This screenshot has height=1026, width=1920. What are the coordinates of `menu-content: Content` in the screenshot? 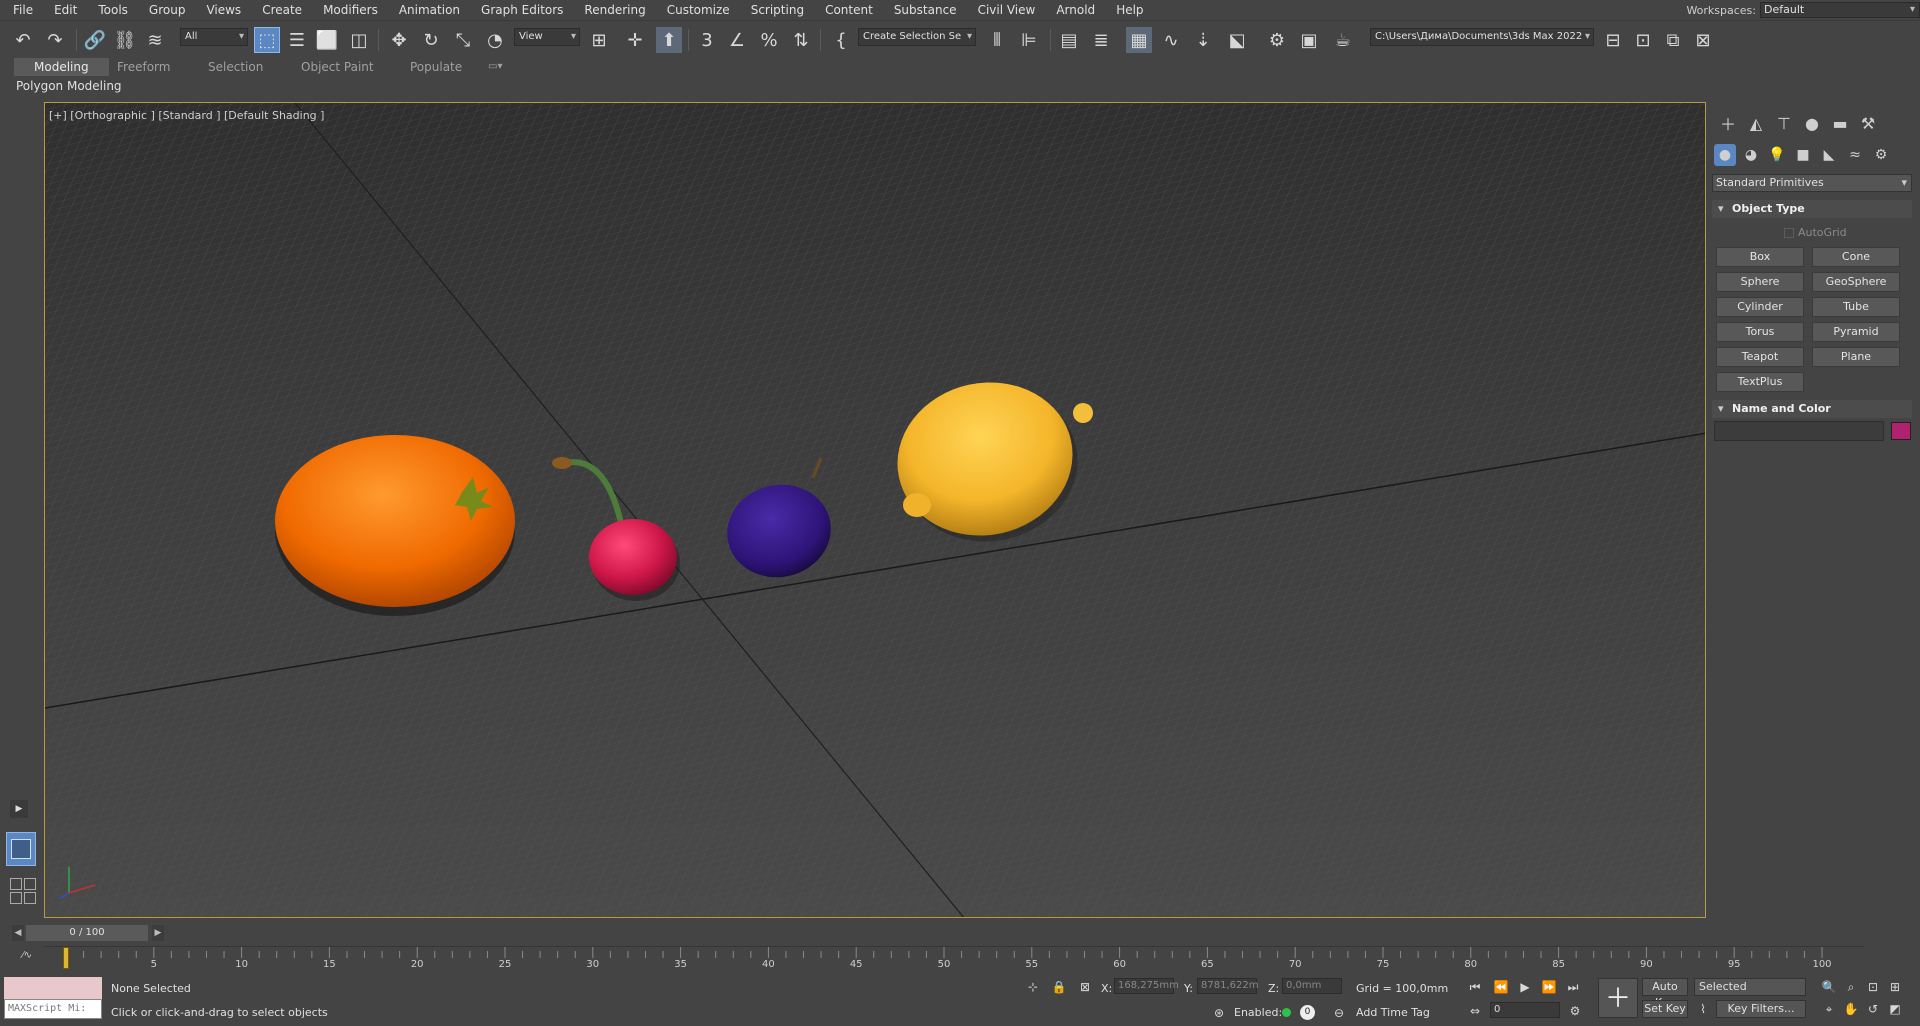 It's located at (849, 10).